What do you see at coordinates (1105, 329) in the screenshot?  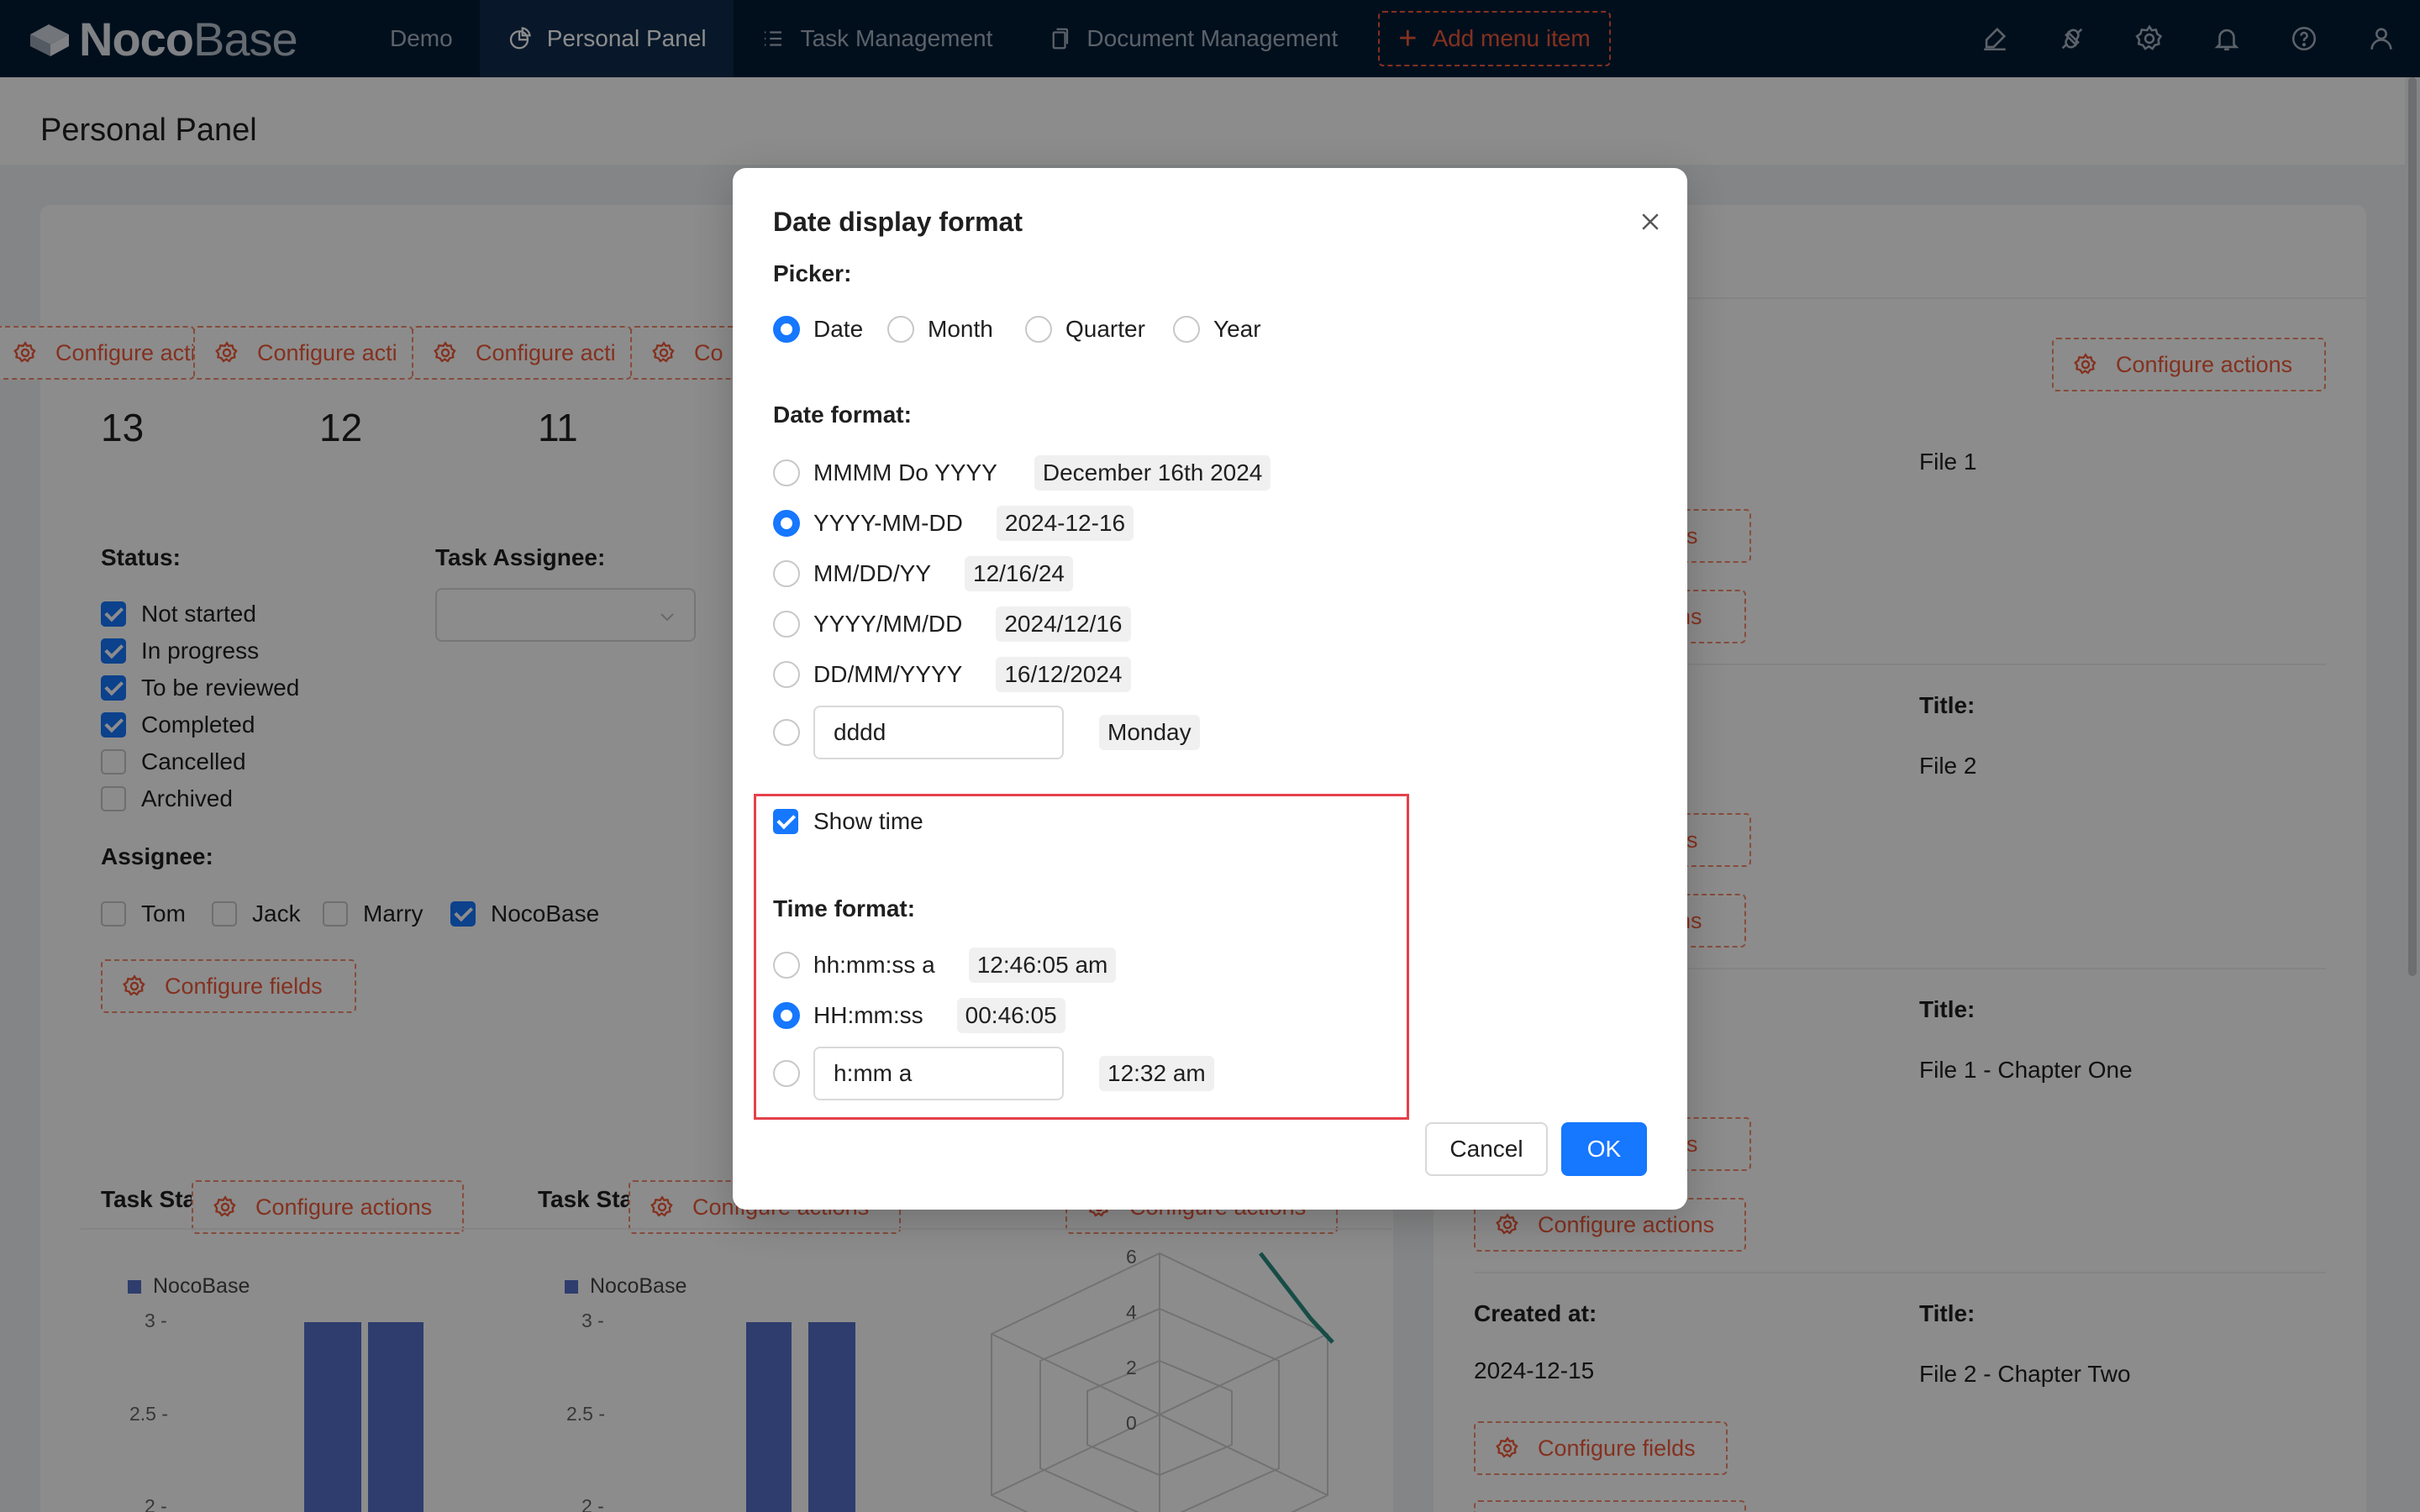 I see `radio-label: Quarter` at bounding box center [1105, 329].